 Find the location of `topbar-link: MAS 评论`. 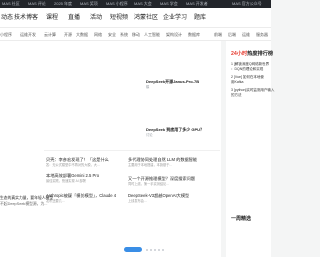

topbar-link: MAS 评论 is located at coordinates (37, 4).